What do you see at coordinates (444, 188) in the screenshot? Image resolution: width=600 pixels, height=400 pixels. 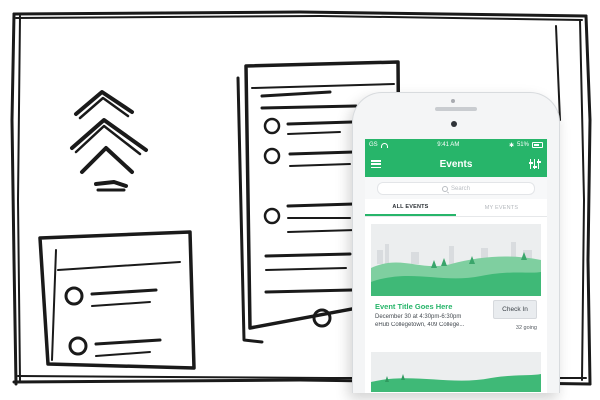 I see `search-icon` at bounding box center [444, 188].